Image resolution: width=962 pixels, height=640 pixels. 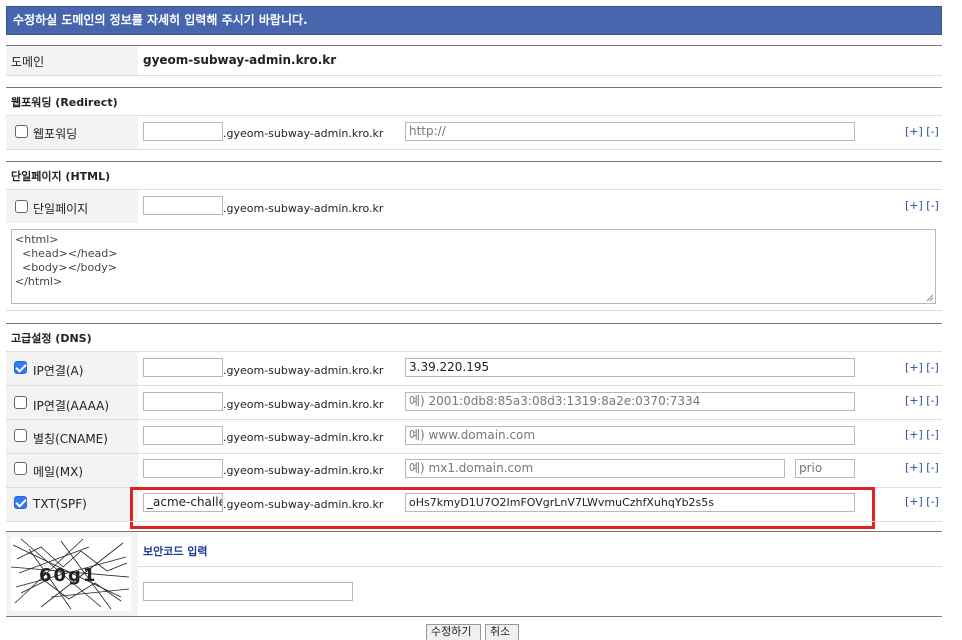 What do you see at coordinates (21, 206) in the screenshot?
I see `html-checkbox` at bounding box center [21, 206].